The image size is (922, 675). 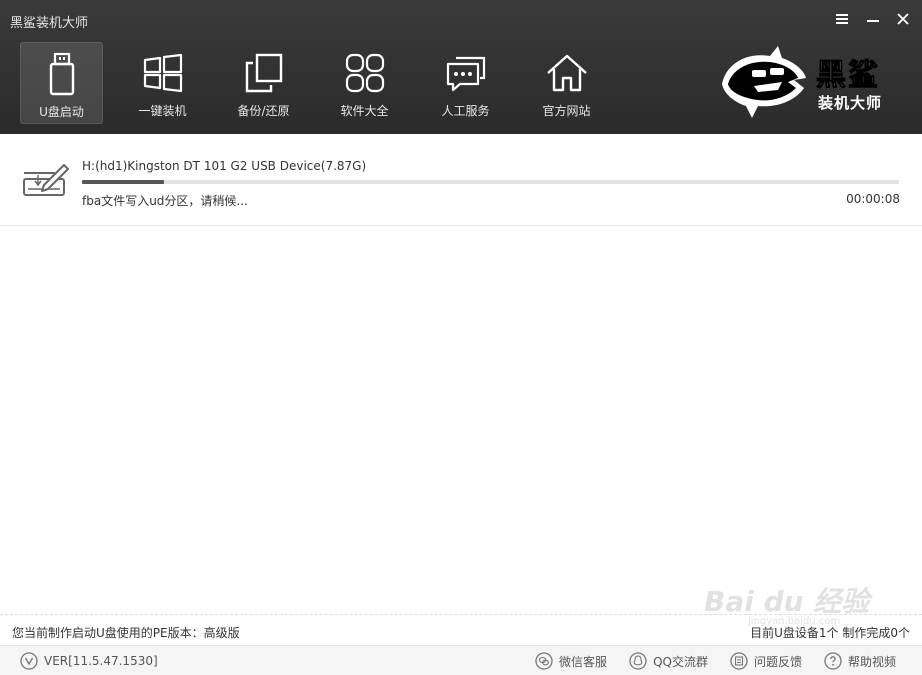 I want to click on nav-one-click-install: 一键装机, so click(x=162, y=83).